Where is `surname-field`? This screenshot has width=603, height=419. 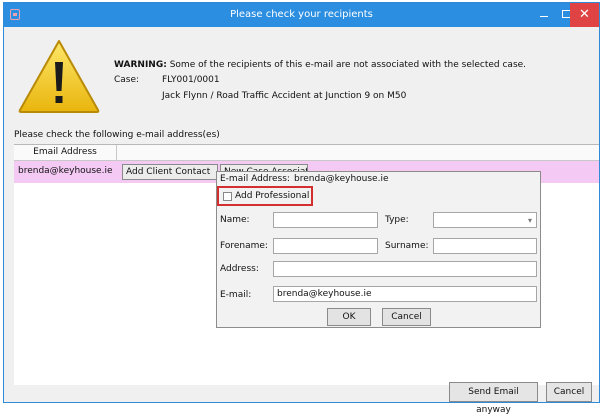 surname-field is located at coordinates (485, 246).